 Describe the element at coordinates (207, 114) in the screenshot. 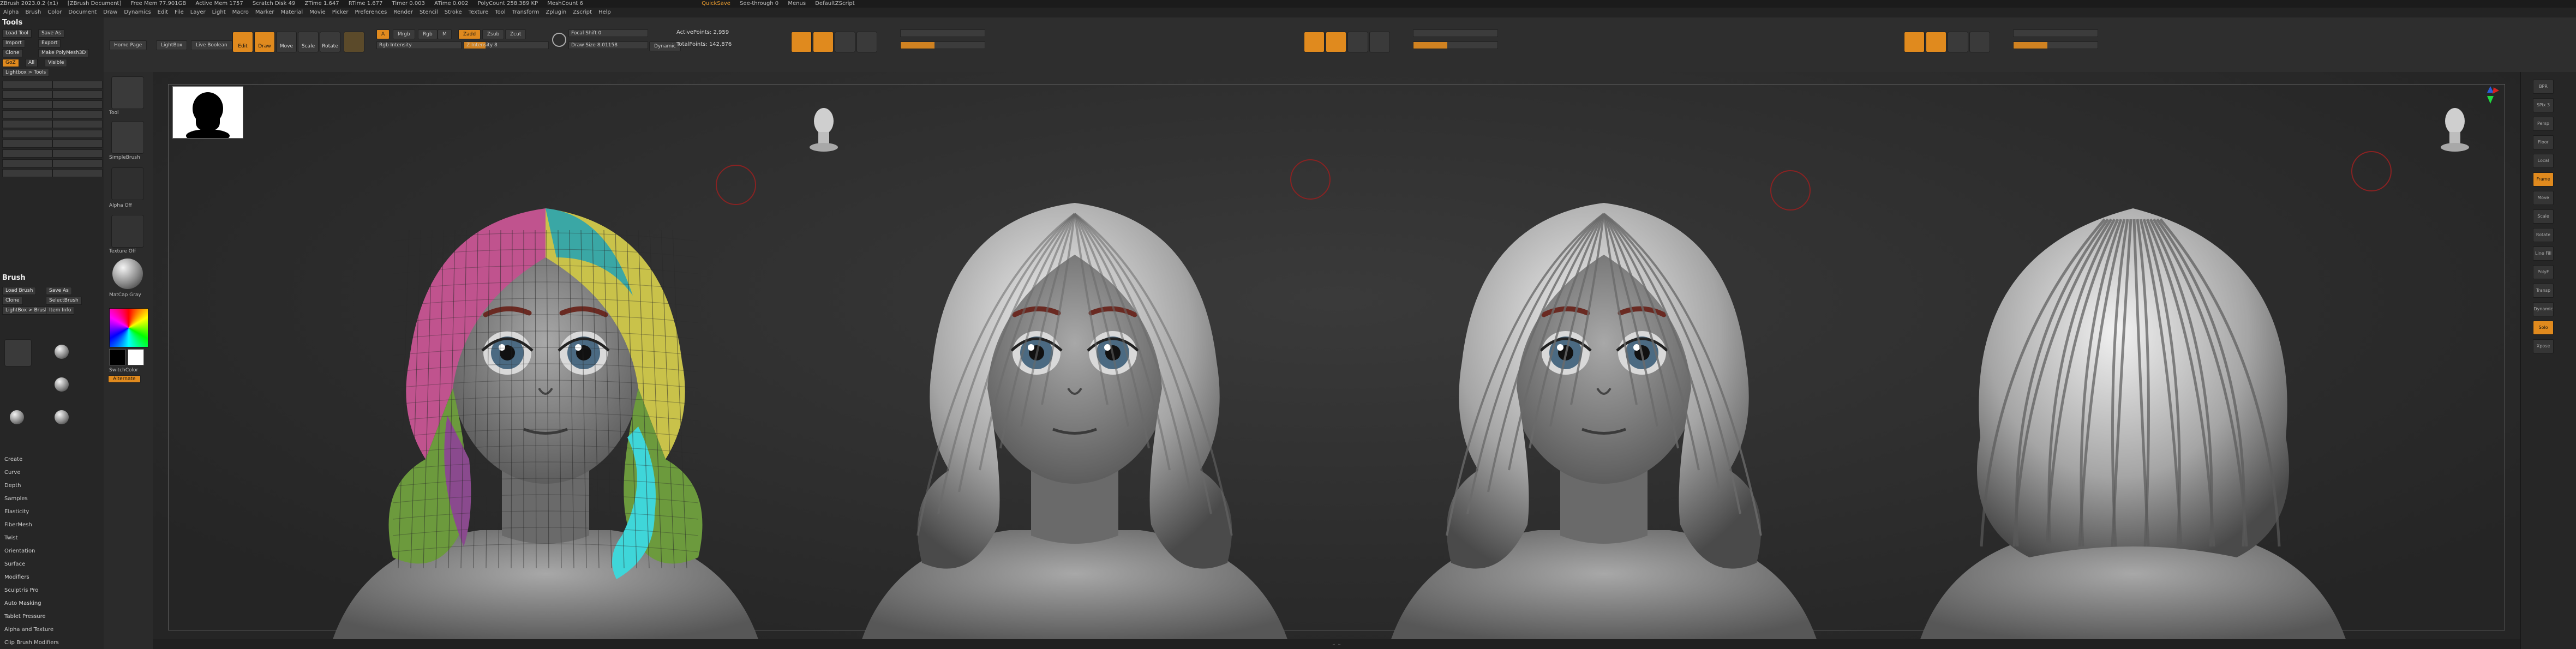

I see `navigator-thumbnail` at that location.